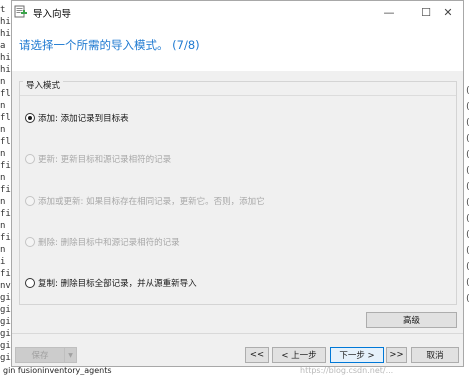  I want to click on close-button: ✕, so click(448, 12).